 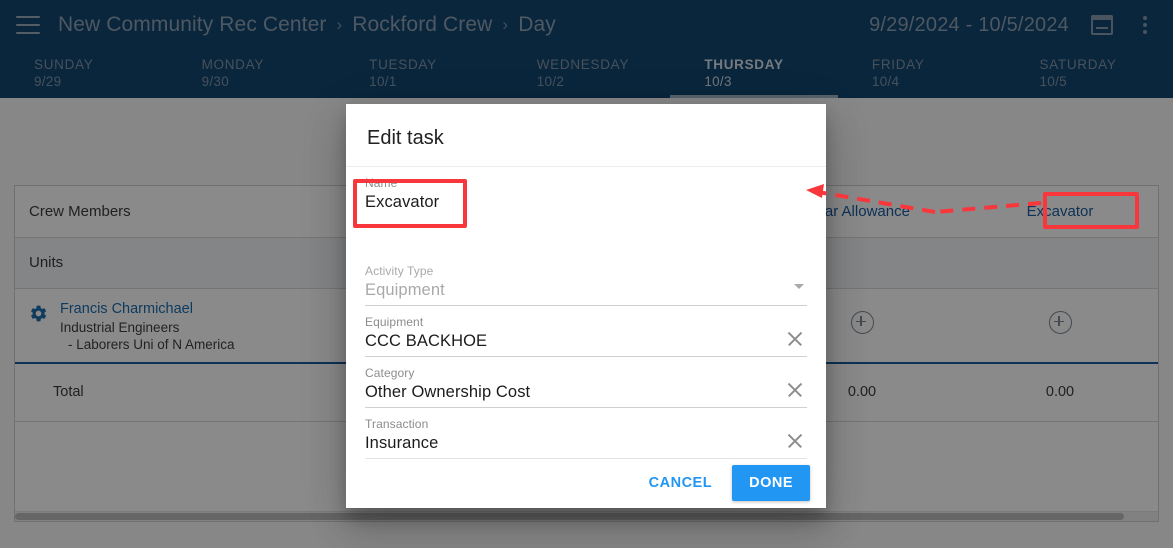 I want to click on name-field: Name Excavator, so click(x=586, y=198).